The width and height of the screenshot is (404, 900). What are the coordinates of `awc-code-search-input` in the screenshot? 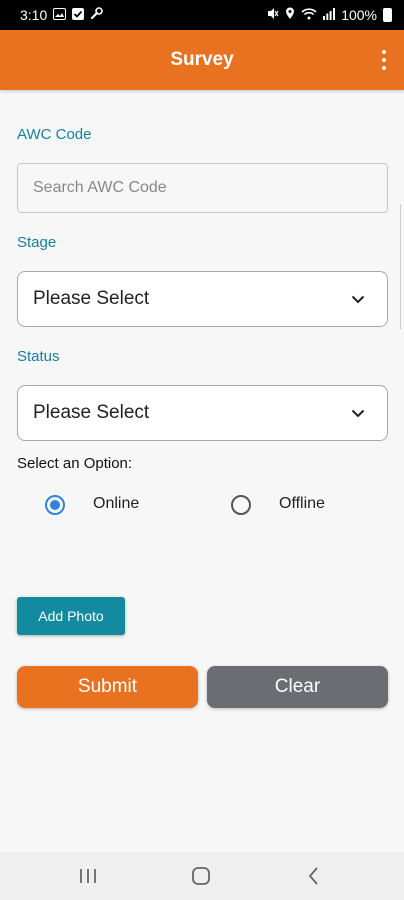 It's located at (210, 188).